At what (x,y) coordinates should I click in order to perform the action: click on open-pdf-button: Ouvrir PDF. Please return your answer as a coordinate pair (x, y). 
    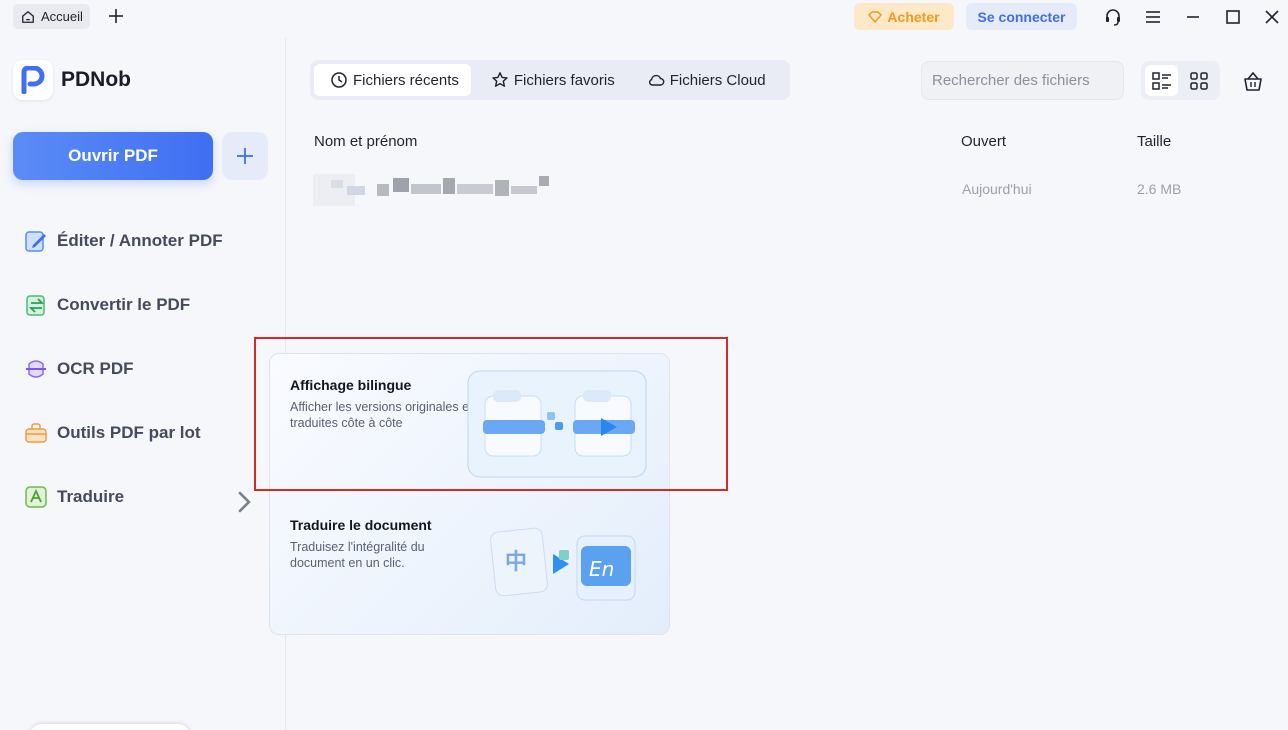
    Looking at the image, I should click on (113, 156).